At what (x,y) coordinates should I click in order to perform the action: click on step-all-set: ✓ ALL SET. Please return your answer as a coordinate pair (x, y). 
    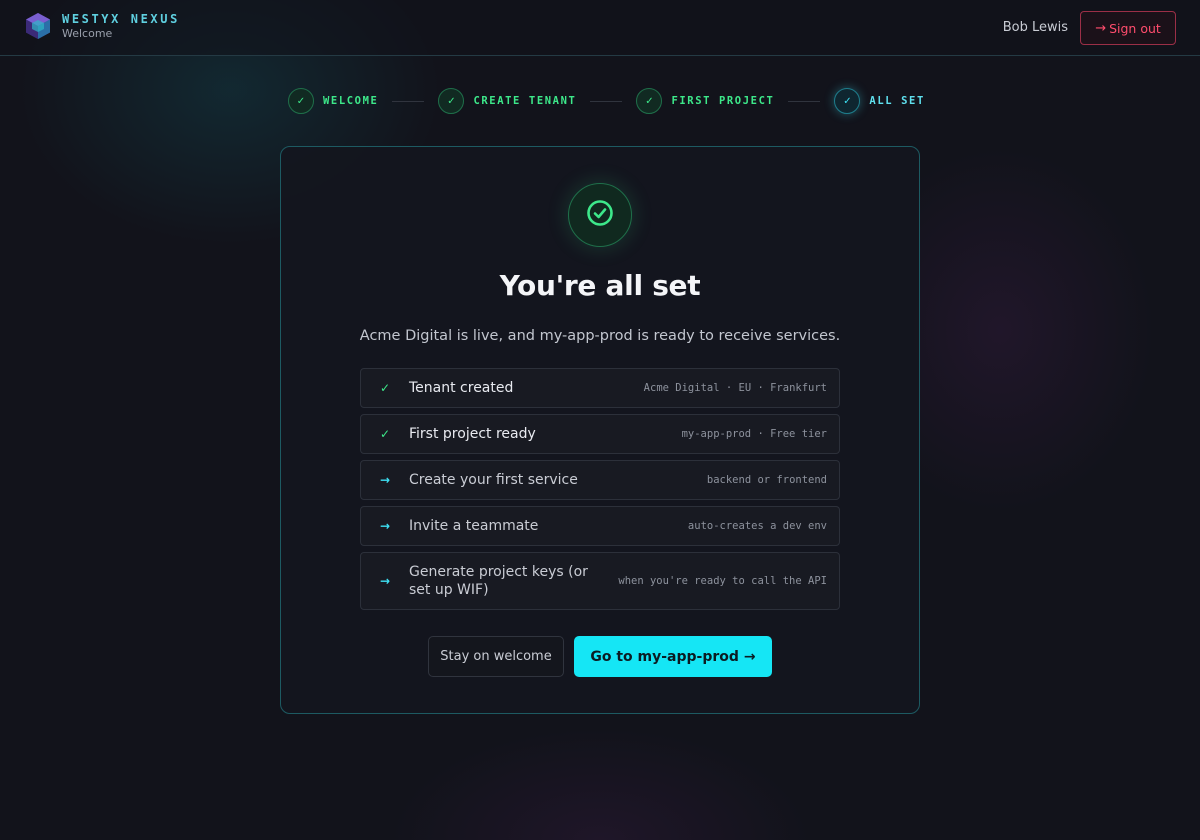
    Looking at the image, I should click on (879, 101).